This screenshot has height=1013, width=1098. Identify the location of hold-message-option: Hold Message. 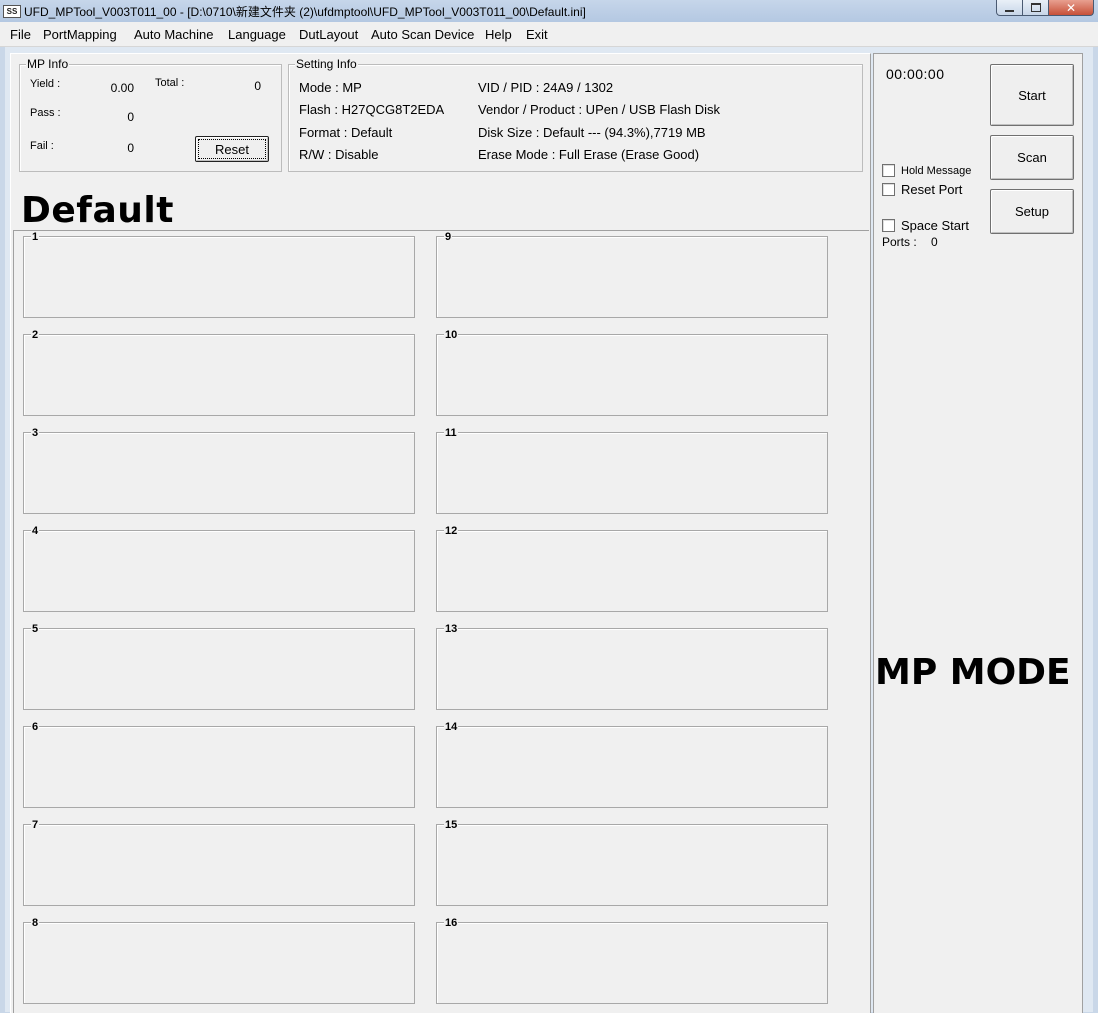
(926, 170).